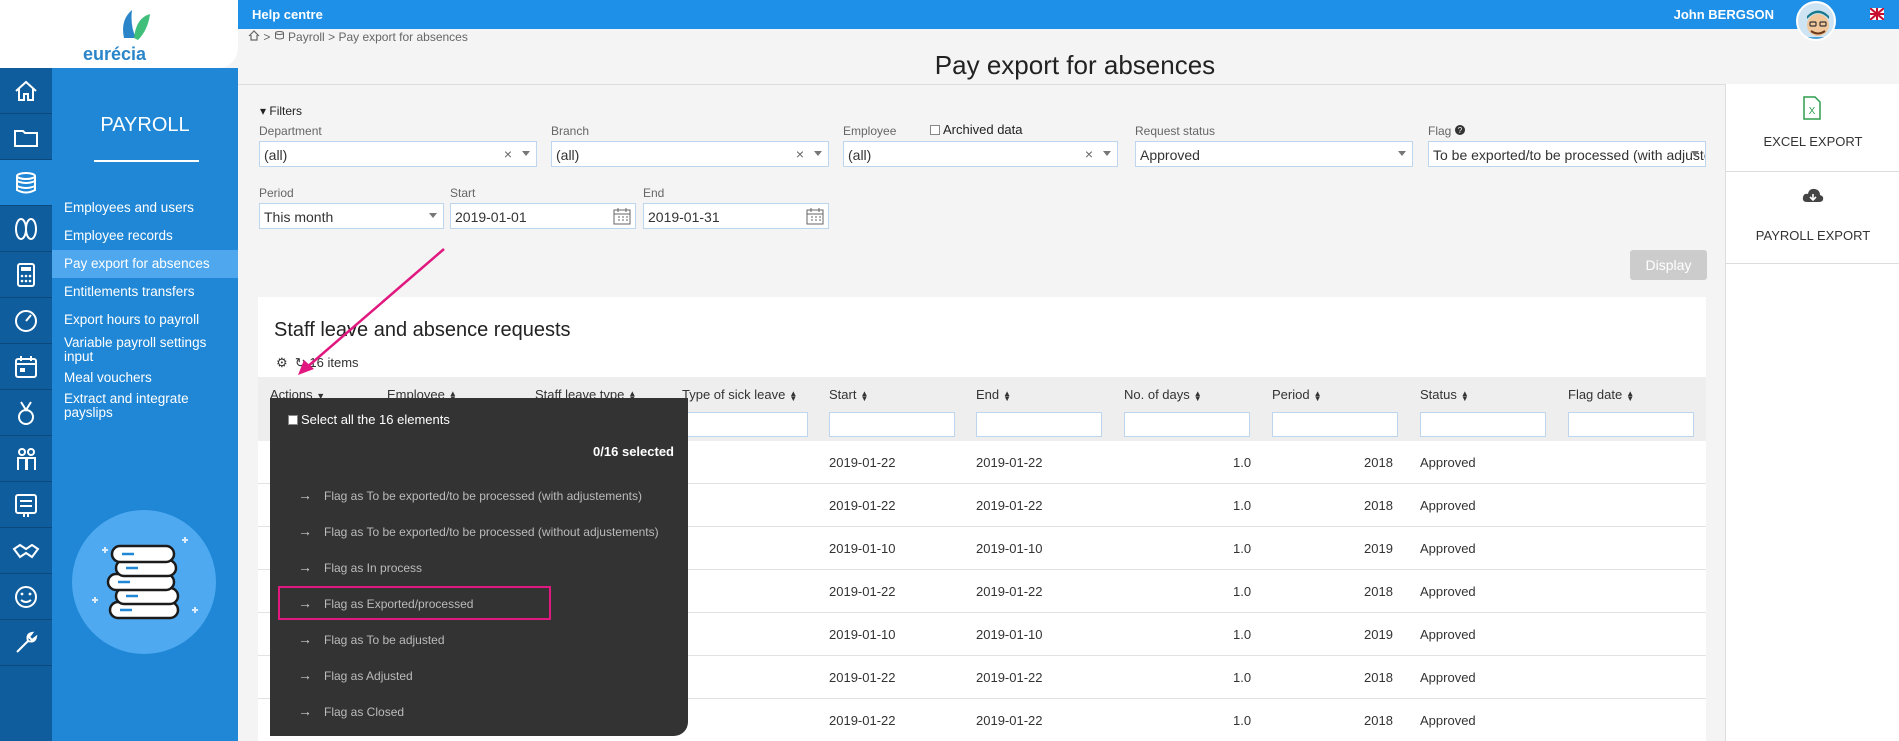 Image resolution: width=1899 pixels, height=741 pixels. Describe the element at coordinates (1009, 548) in the screenshot. I see `cell-end: 2019-01-10` at that location.